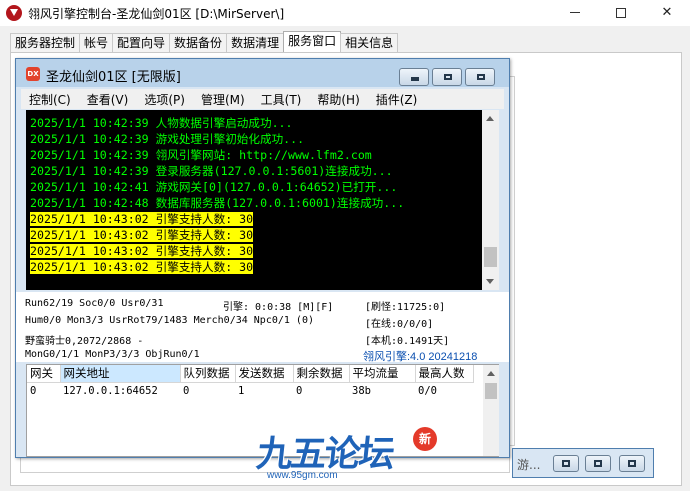 The image size is (690, 491). I want to click on column-header: 网关, so click(44, 374).